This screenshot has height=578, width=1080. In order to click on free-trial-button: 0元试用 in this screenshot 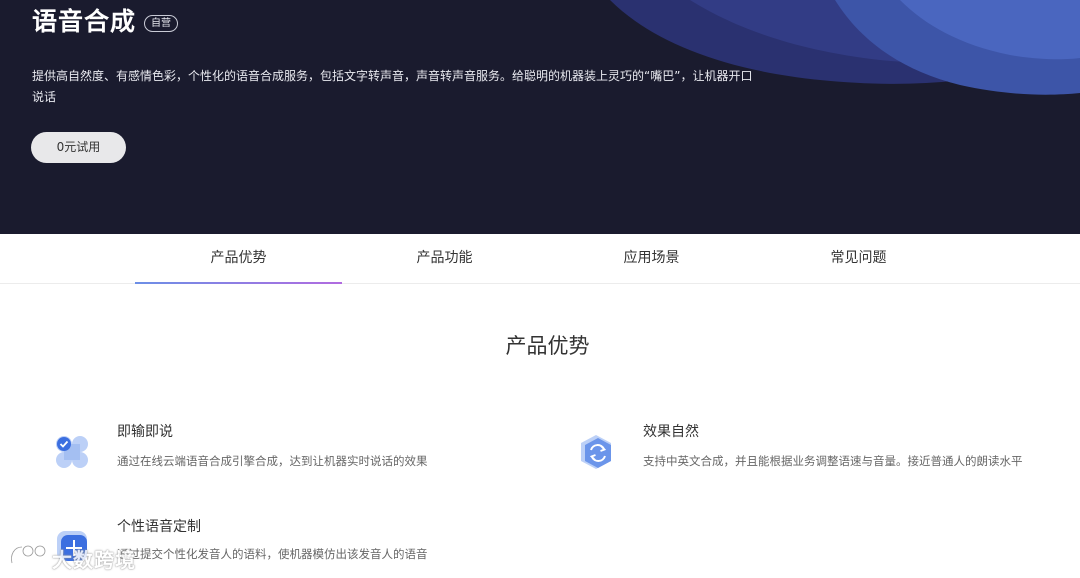, I will do `click(78, 147)`.